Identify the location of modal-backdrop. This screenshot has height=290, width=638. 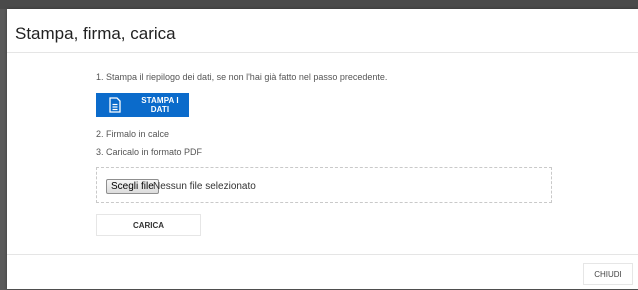
(319, 4).